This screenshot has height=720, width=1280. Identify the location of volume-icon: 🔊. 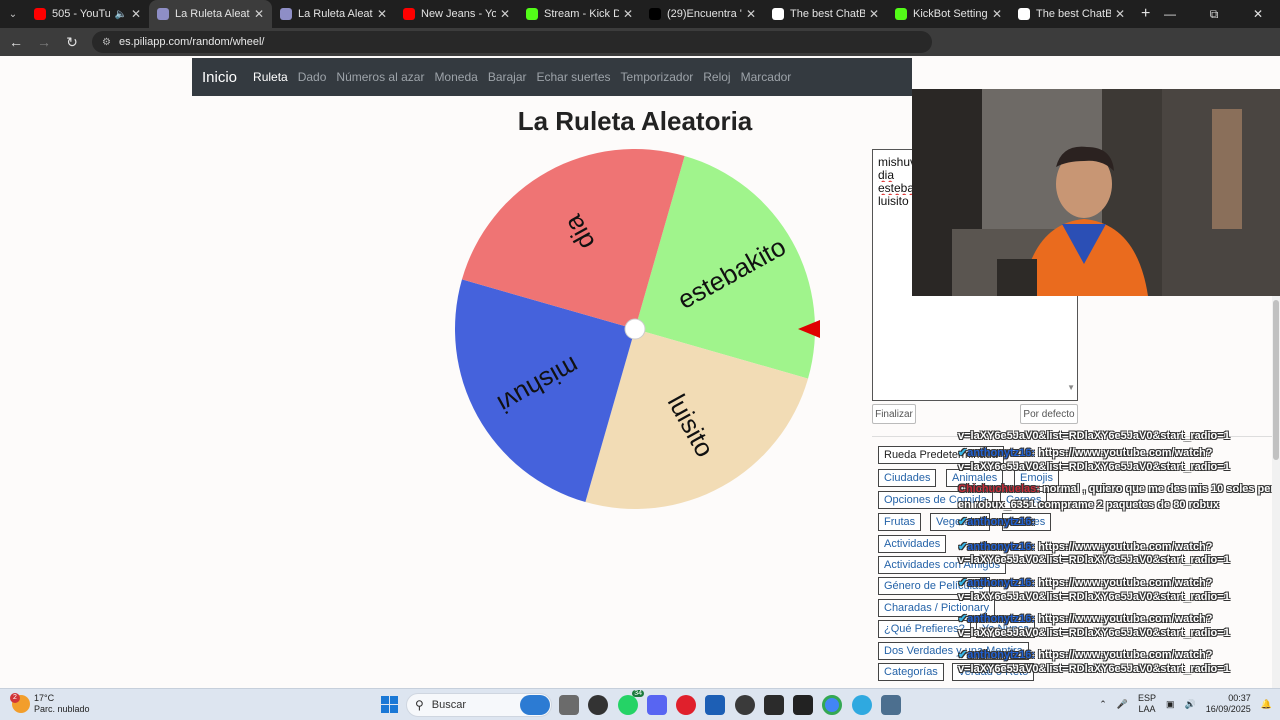
(1190, 704).